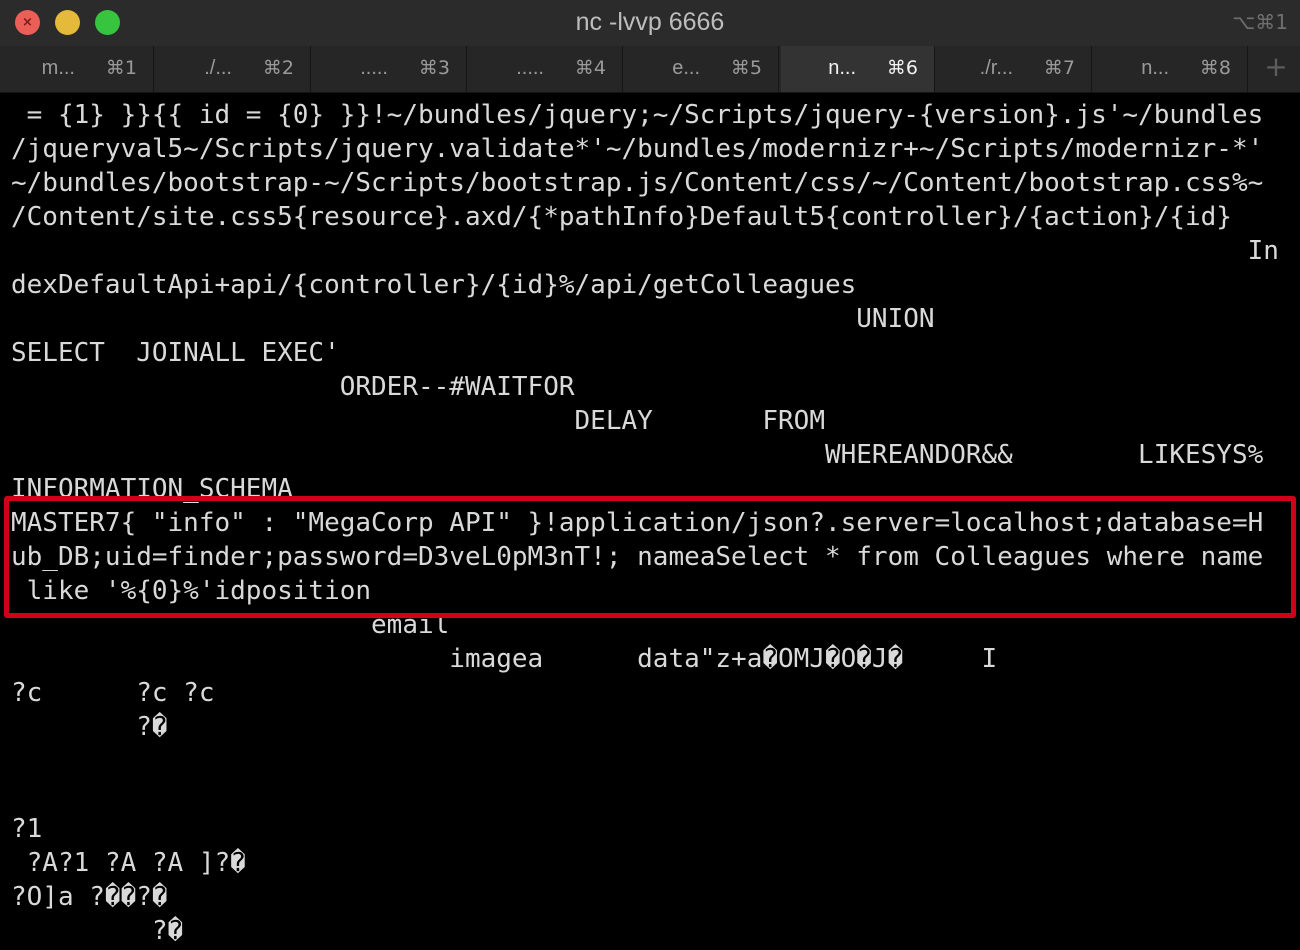  I want to click on window-shortcut: ⌥⌘1, so click(1260, 22).